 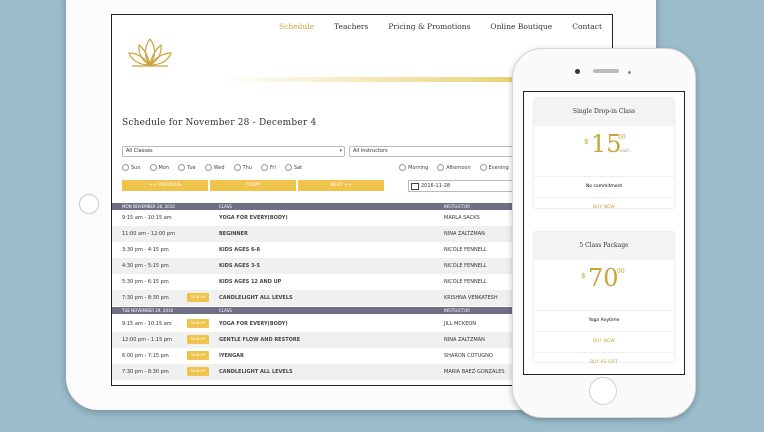 I want to click on price: $ 15 00 each, so click(x=604, y=151).